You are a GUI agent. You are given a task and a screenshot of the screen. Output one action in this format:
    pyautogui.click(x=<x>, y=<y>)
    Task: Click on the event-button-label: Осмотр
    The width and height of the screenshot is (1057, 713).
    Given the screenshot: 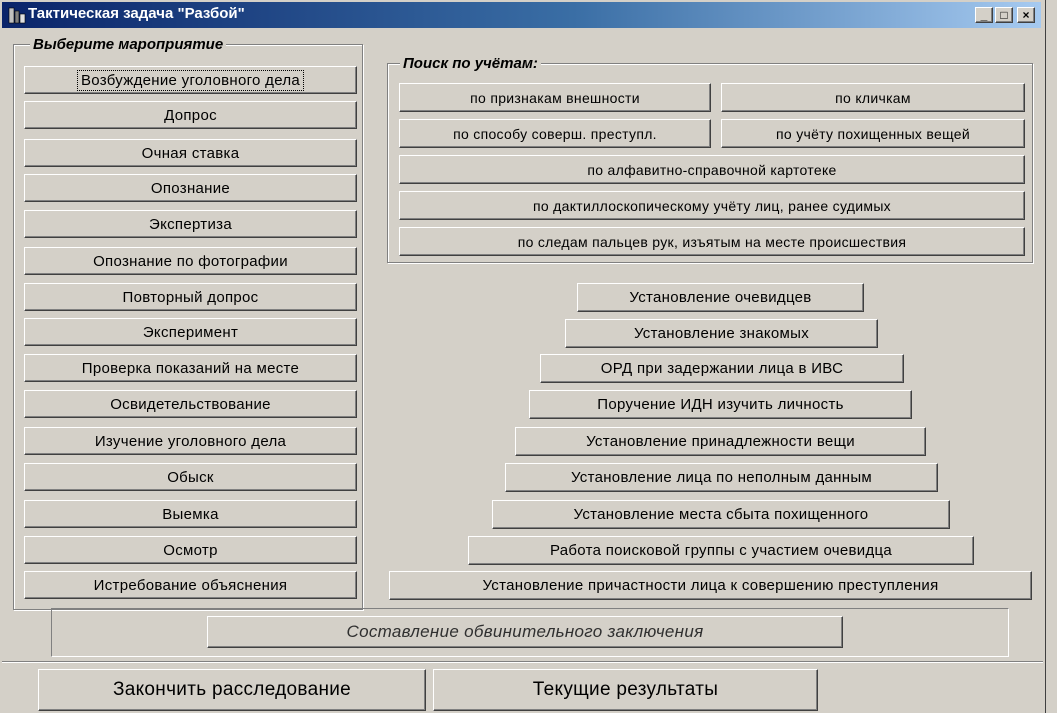 What is the action you would take?
    pyautogui.click(x=190, y=550)
    